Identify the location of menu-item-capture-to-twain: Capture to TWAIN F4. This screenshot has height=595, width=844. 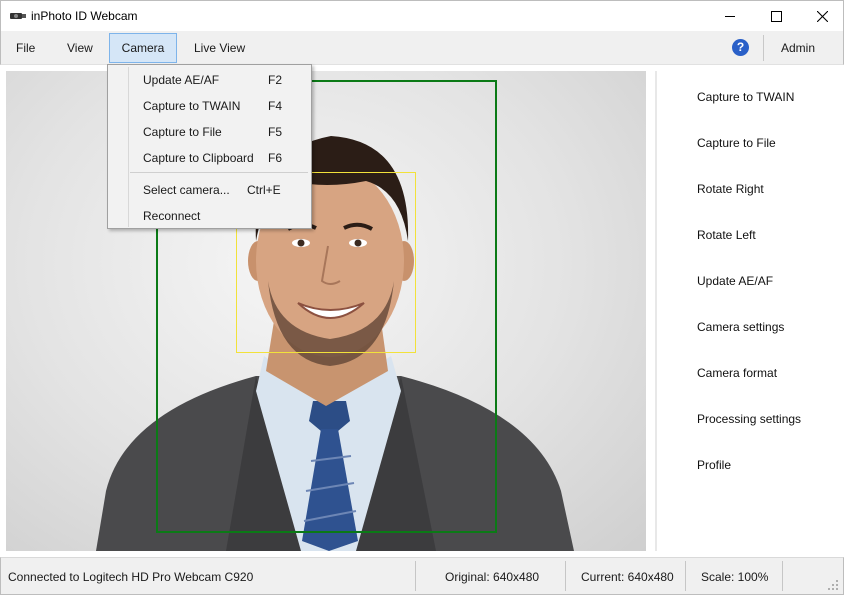
(209, 105).